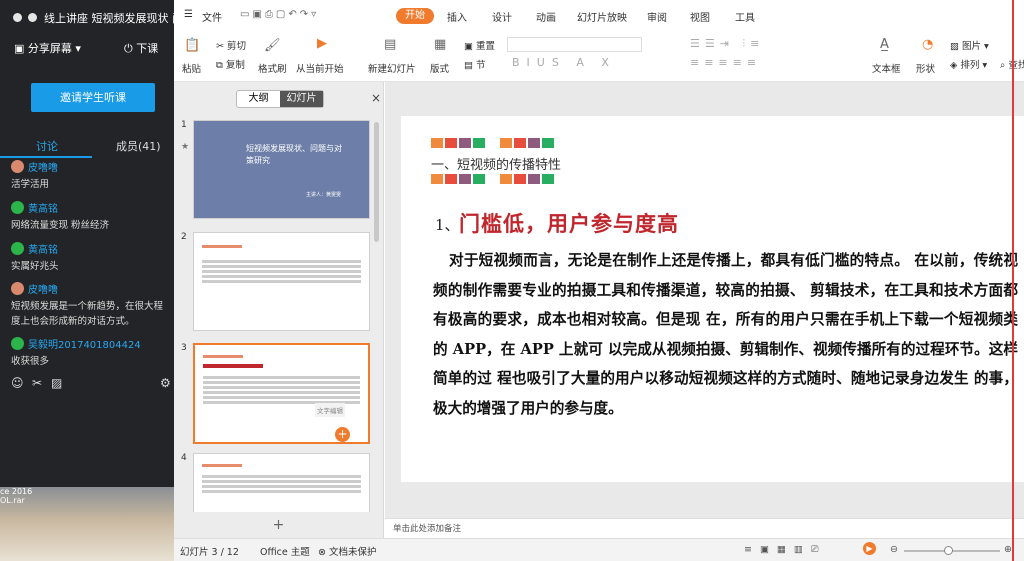 Image resolution: width=1024 pixels, height=561 pixels. Describe the element at coordinates (93, 97) in the screenshot. I see `invite-students-button: 邀请学生听课` at that location.